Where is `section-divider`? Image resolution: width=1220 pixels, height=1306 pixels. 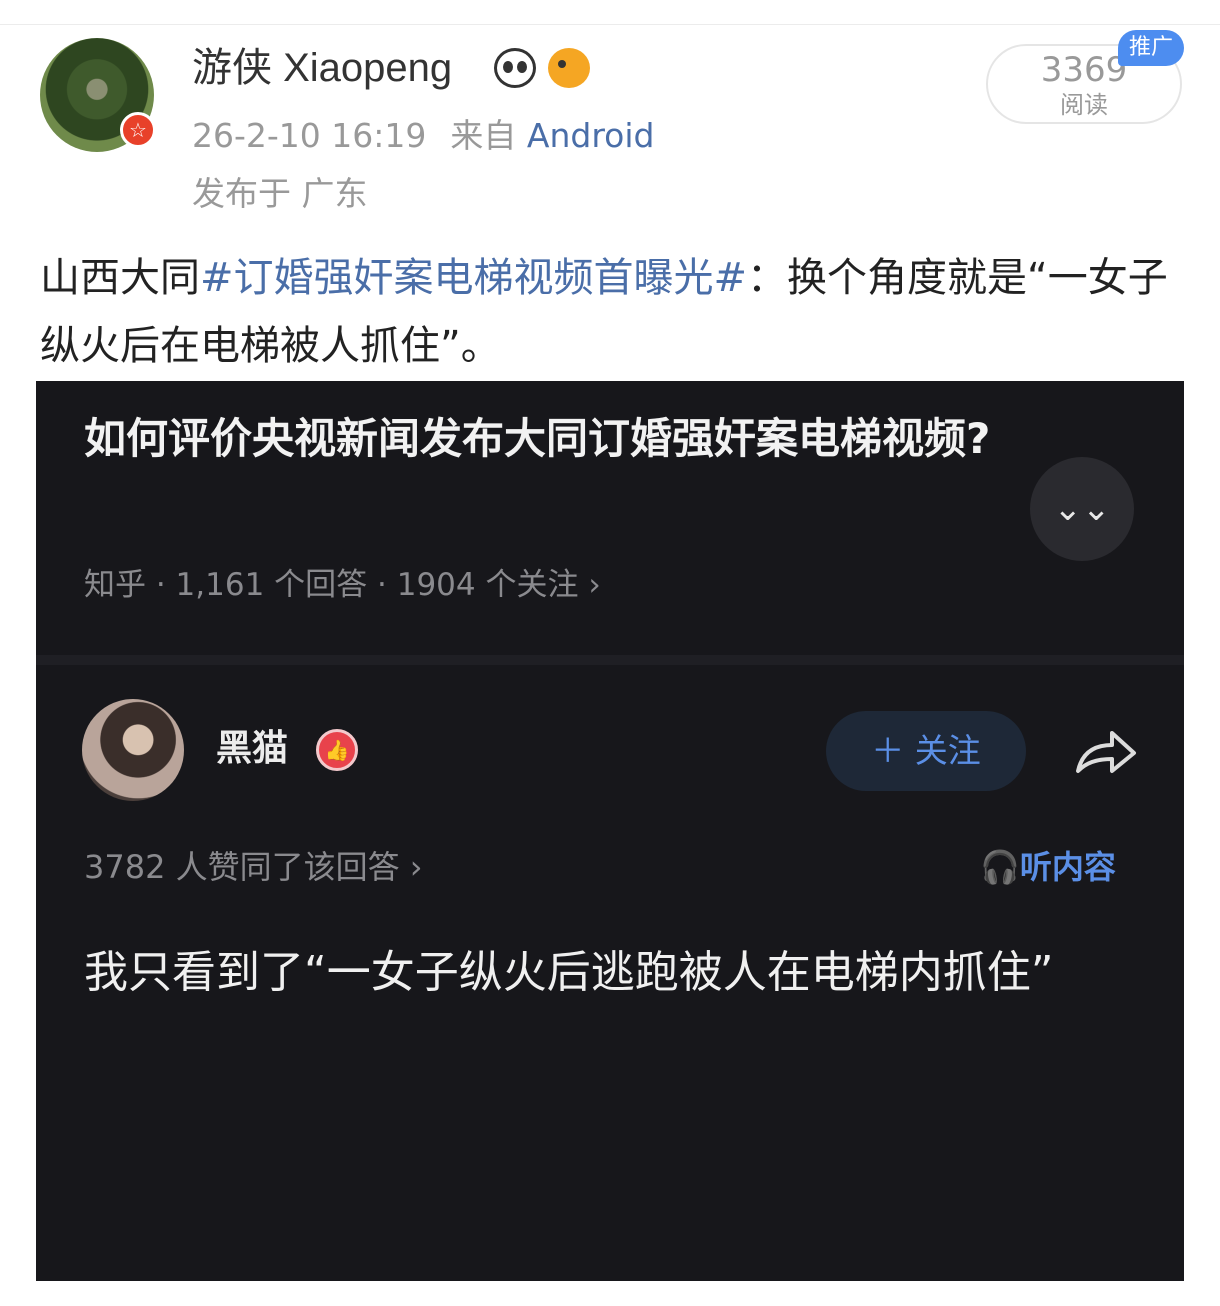
section-divider is located at coordinates (610, 660).